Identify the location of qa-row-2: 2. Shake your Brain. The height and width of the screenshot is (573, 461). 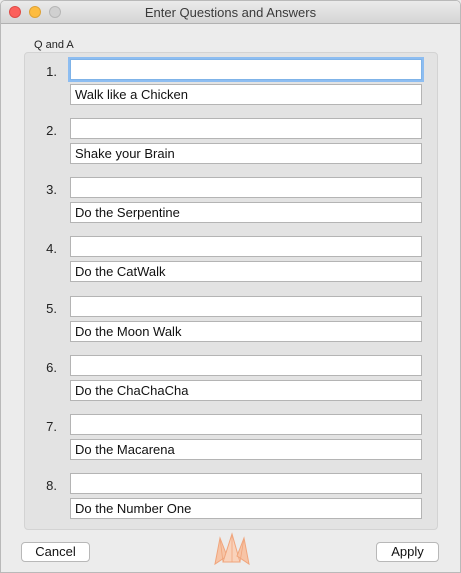
(231, 143).